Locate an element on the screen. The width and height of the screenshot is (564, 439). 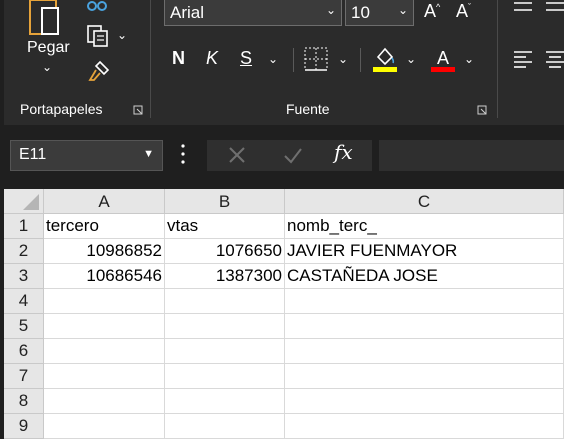
ribbon-edge is located at coordinates (2, 62).